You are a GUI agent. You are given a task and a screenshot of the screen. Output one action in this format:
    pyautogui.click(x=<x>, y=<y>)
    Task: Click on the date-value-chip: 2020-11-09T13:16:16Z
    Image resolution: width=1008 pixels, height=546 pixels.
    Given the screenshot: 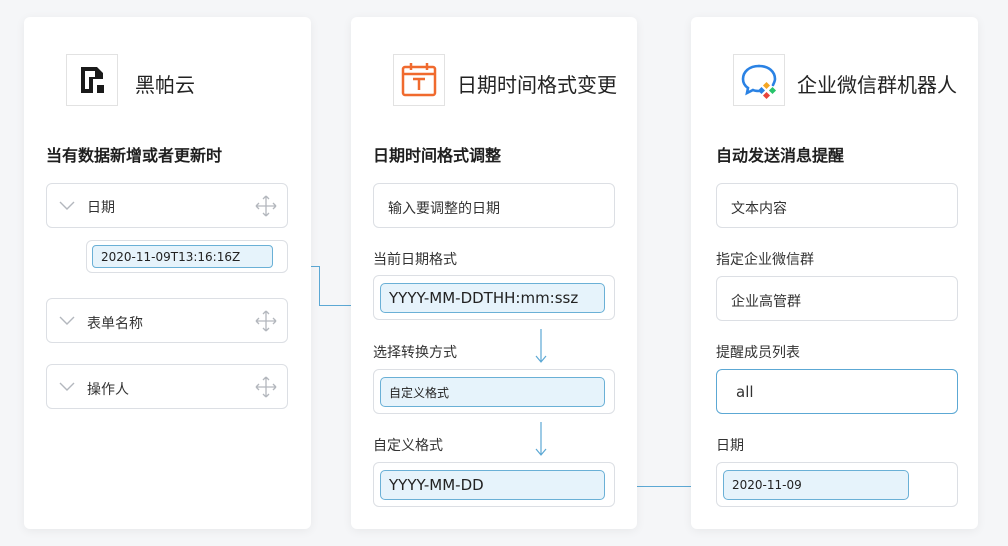 What is the action you would take?
    pyautogui.click(x=182, y=256)
    